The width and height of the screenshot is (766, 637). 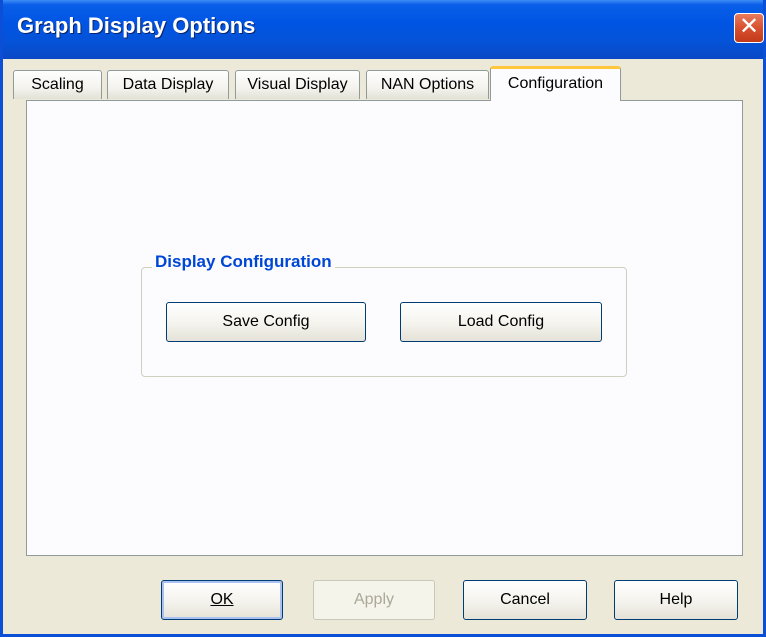 I want to click on save-config-button: Save Config, so click(x=266, y=322).